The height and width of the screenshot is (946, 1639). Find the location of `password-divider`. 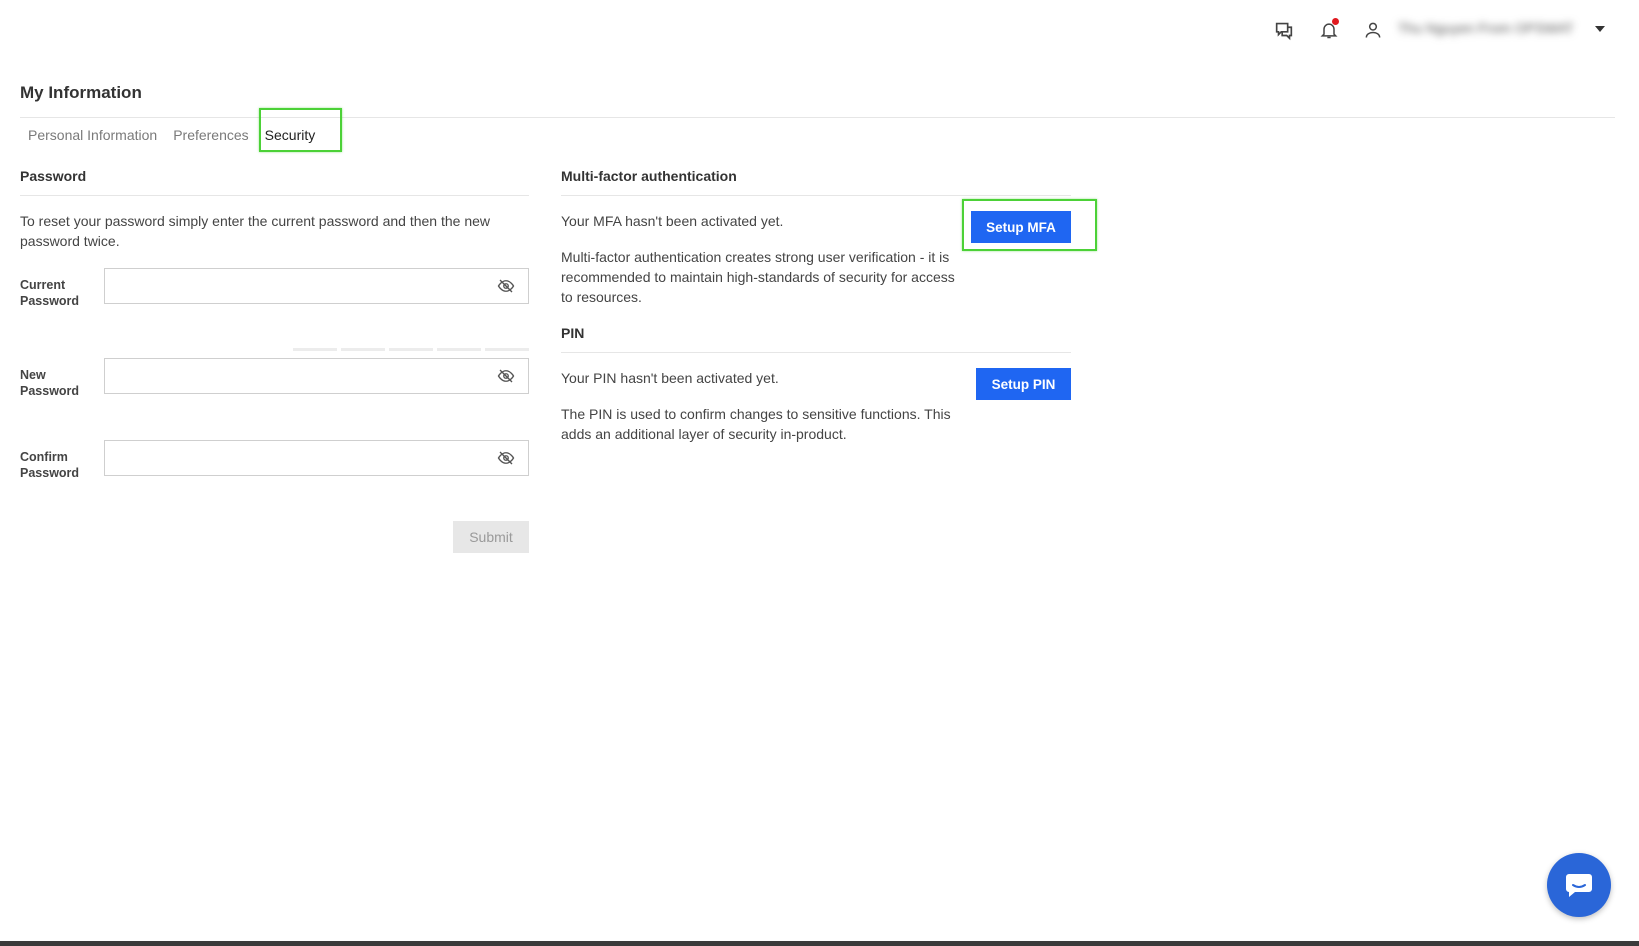

password-divider is located at coordinates (274, 195).